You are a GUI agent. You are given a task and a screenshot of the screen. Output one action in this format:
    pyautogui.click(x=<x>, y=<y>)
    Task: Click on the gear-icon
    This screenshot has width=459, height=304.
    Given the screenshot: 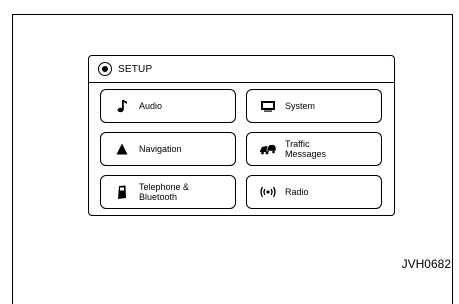 What is the action you would take?
    pyautogui.click(x=105, y=69)
    